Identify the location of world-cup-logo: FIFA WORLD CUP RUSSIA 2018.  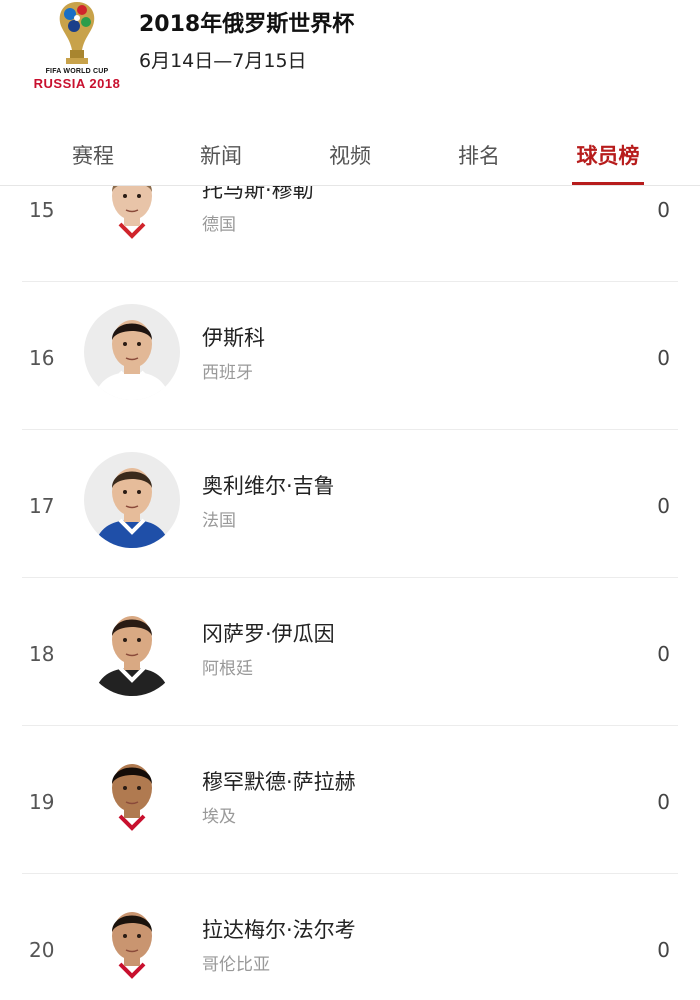
(77, 46).